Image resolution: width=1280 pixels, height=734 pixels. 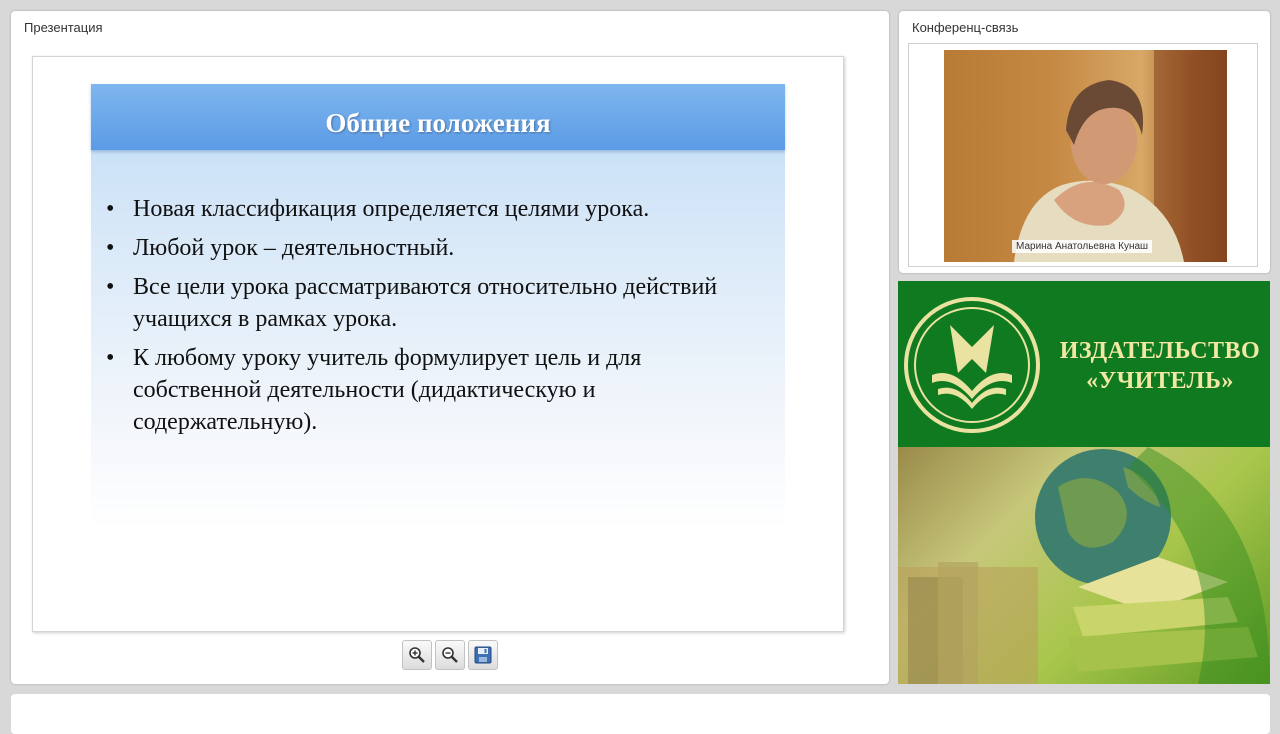 What do you see at coordinates (965, 27) in the screenshot?
I see `conference-panel-title: Конференц-связь` at bounding box center [965, 27].